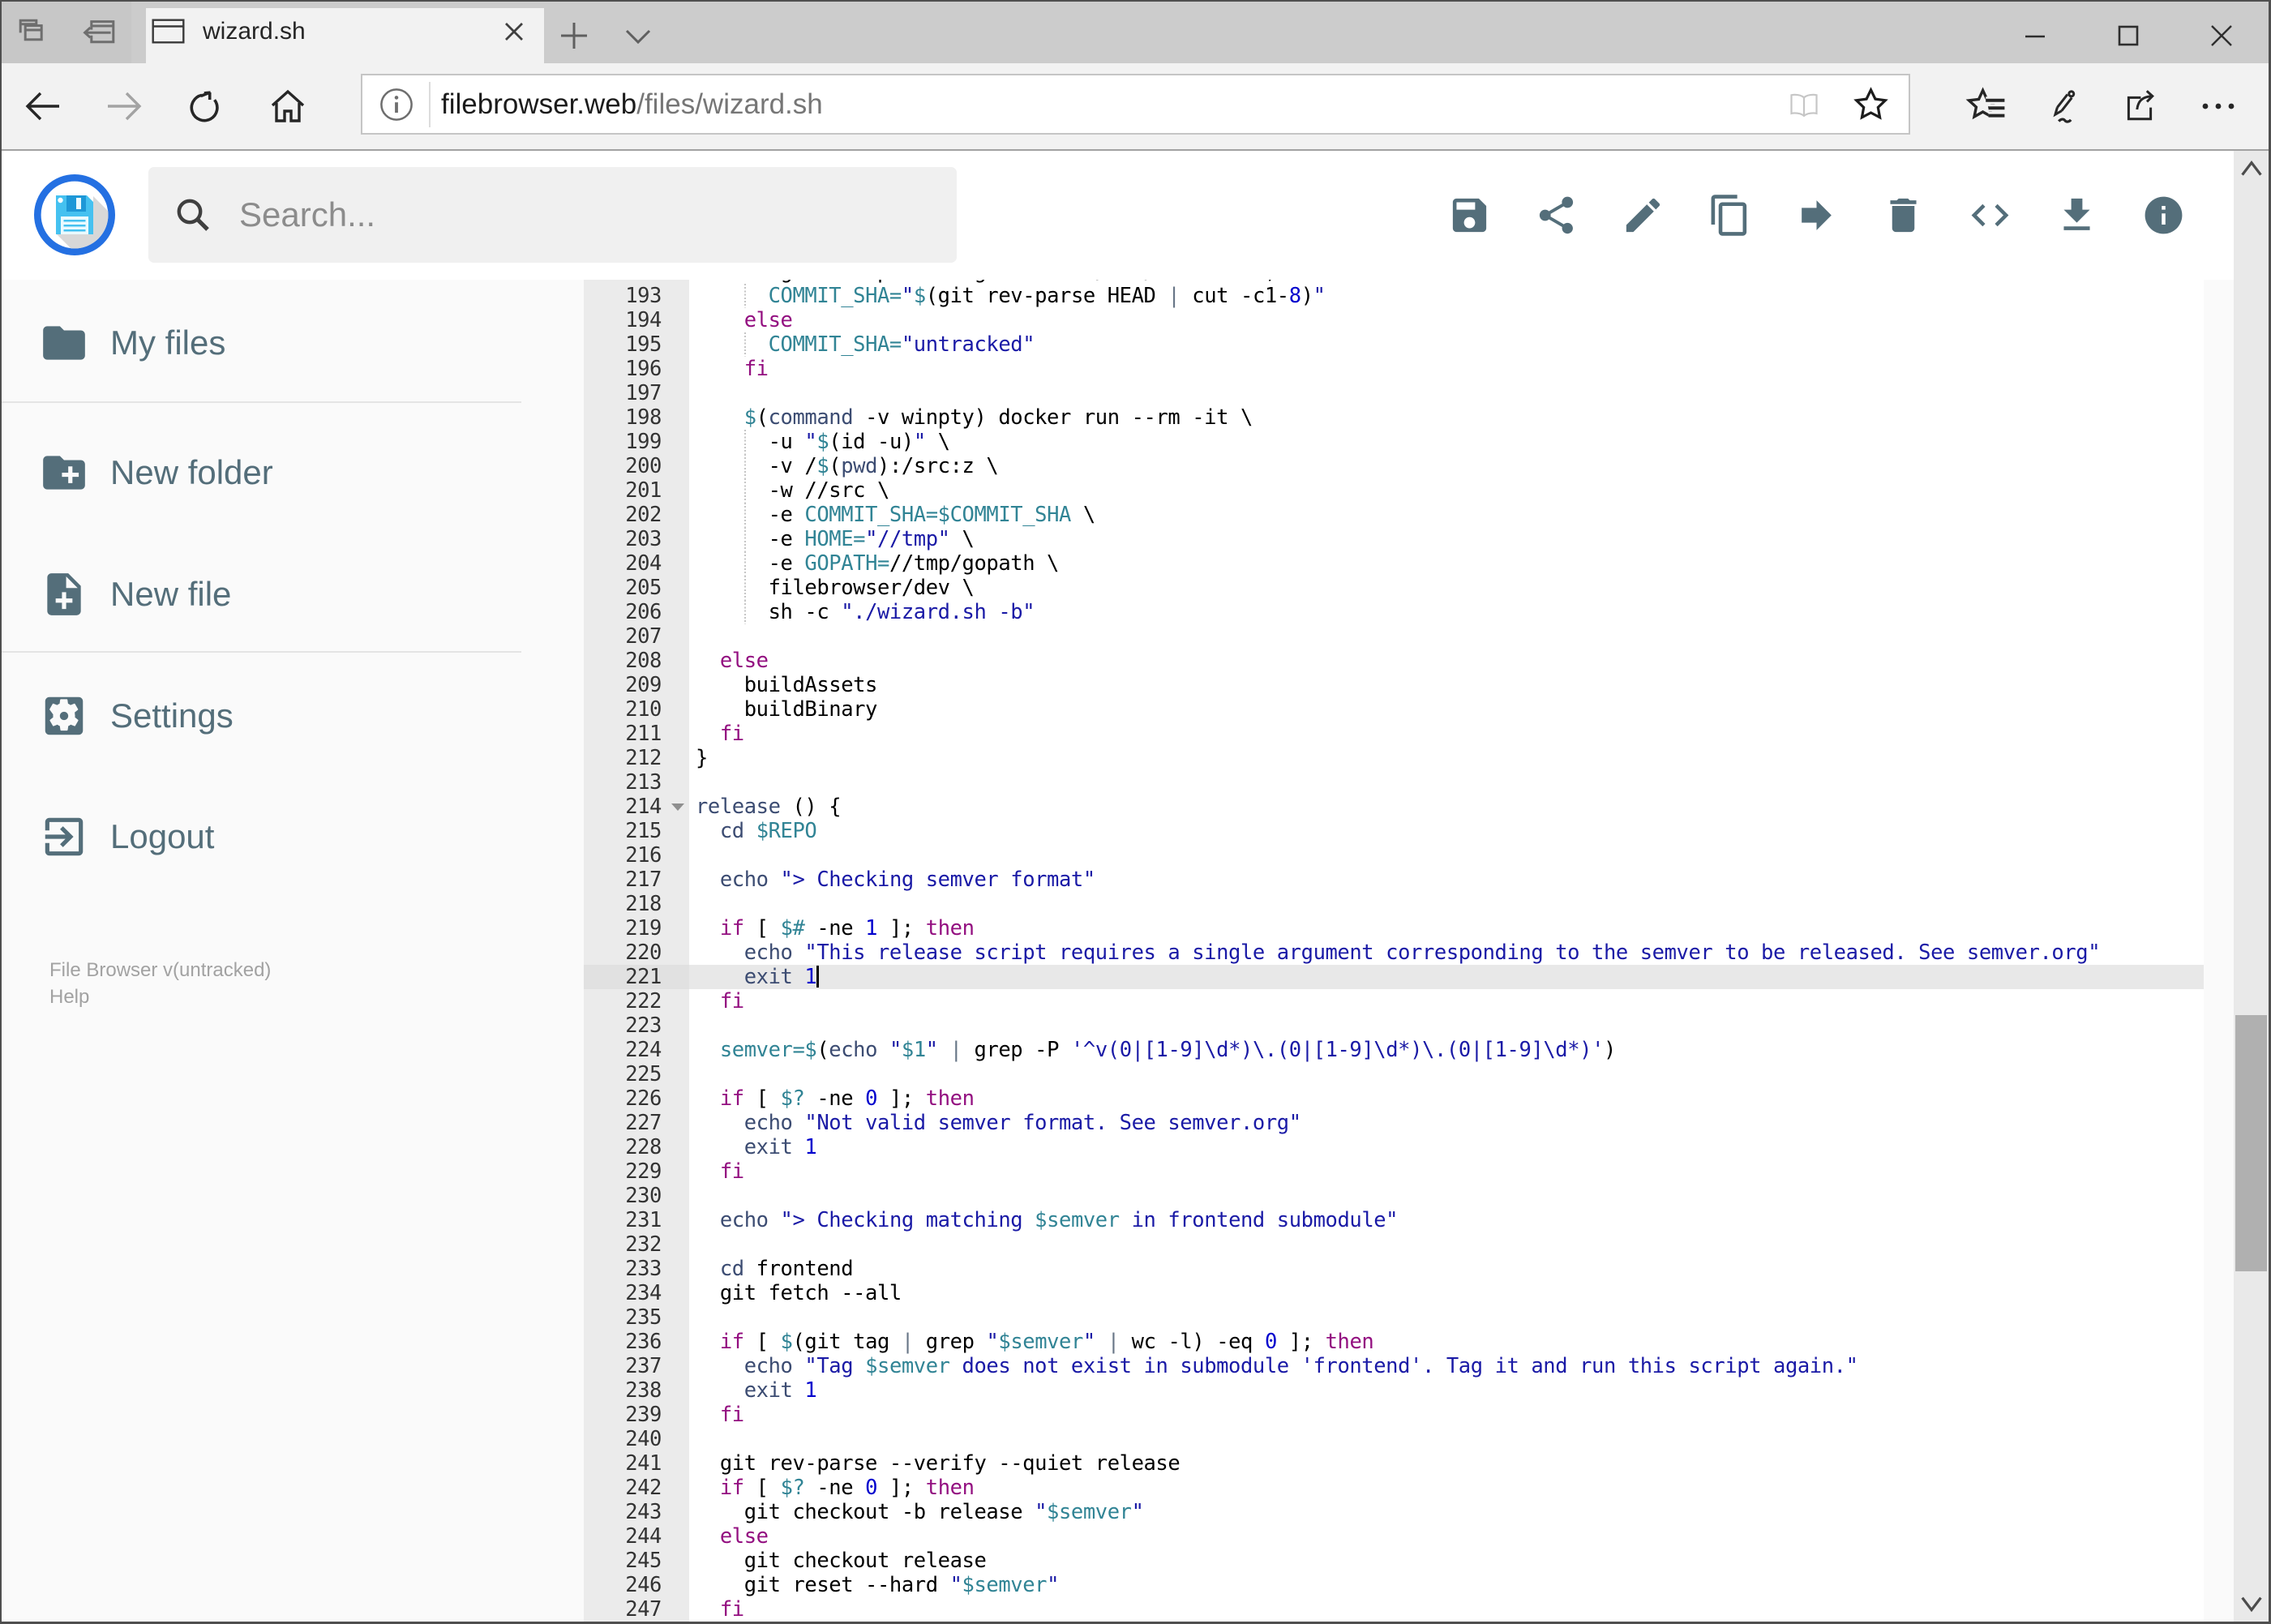 The image size is (2271, 1624). I want to click on code-line-218: 218, so click(1394, 904).